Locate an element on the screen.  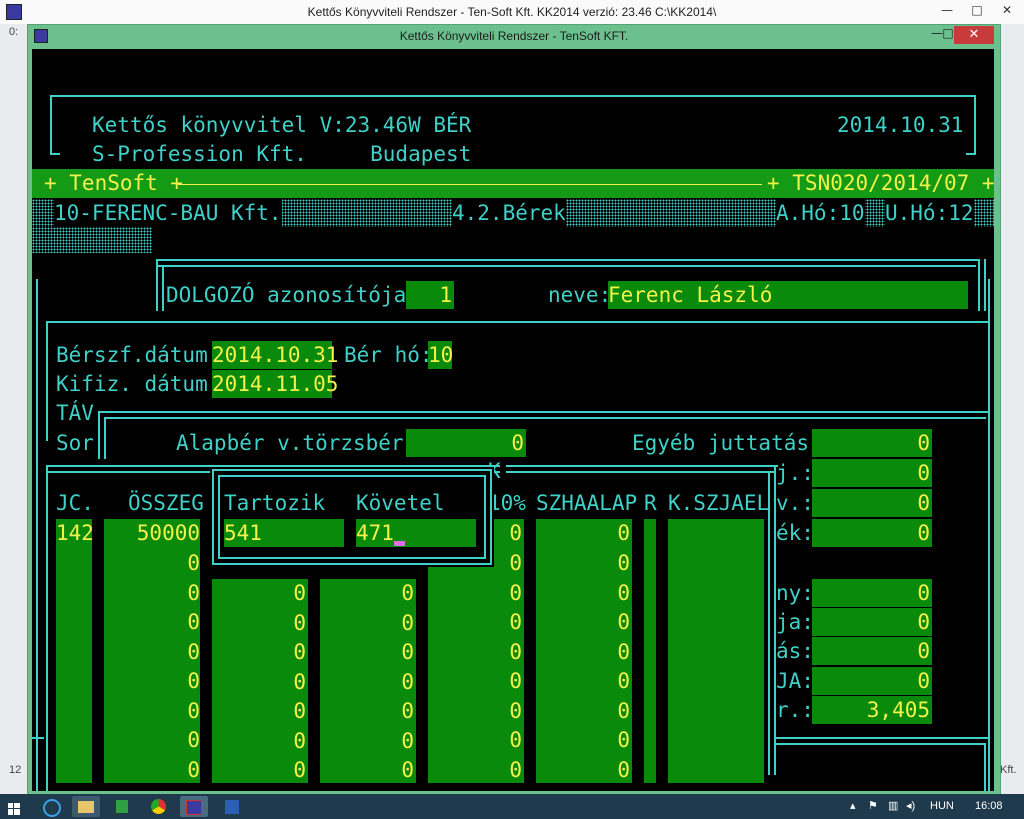
language-indicator: HUN is located at coordinates (942, 806).